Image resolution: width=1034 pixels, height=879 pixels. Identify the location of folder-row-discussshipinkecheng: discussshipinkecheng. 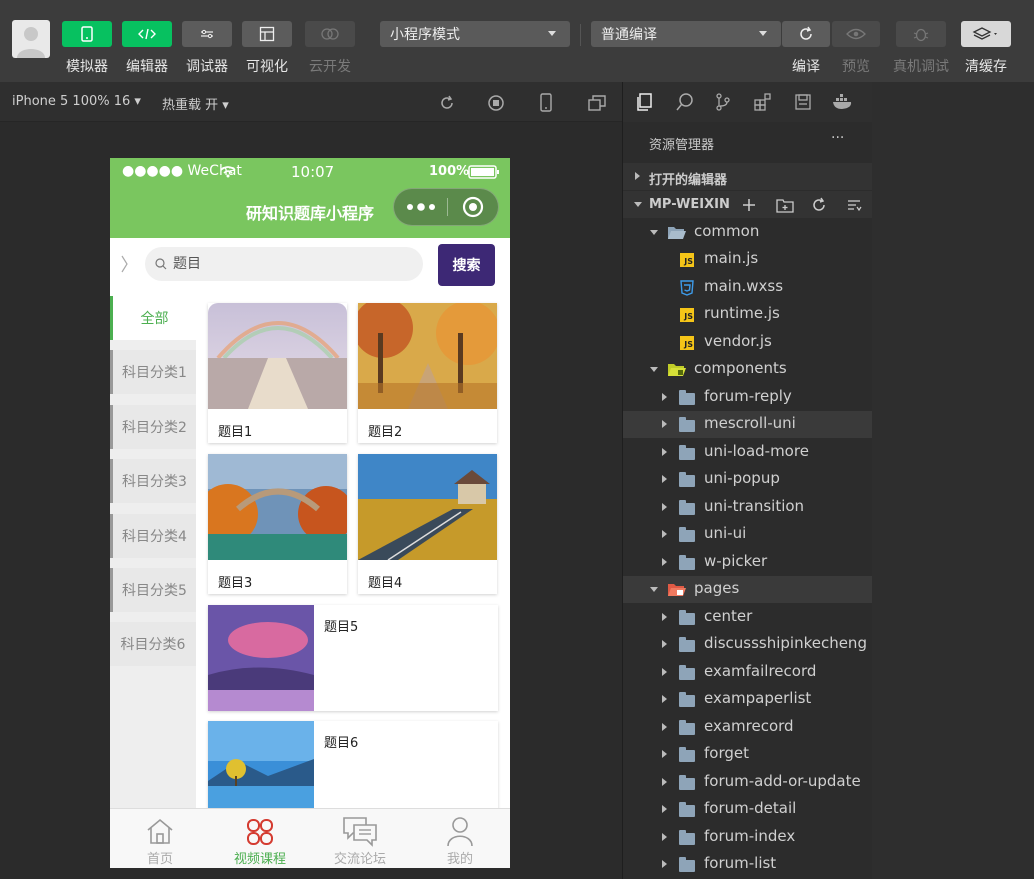
(748, 644).